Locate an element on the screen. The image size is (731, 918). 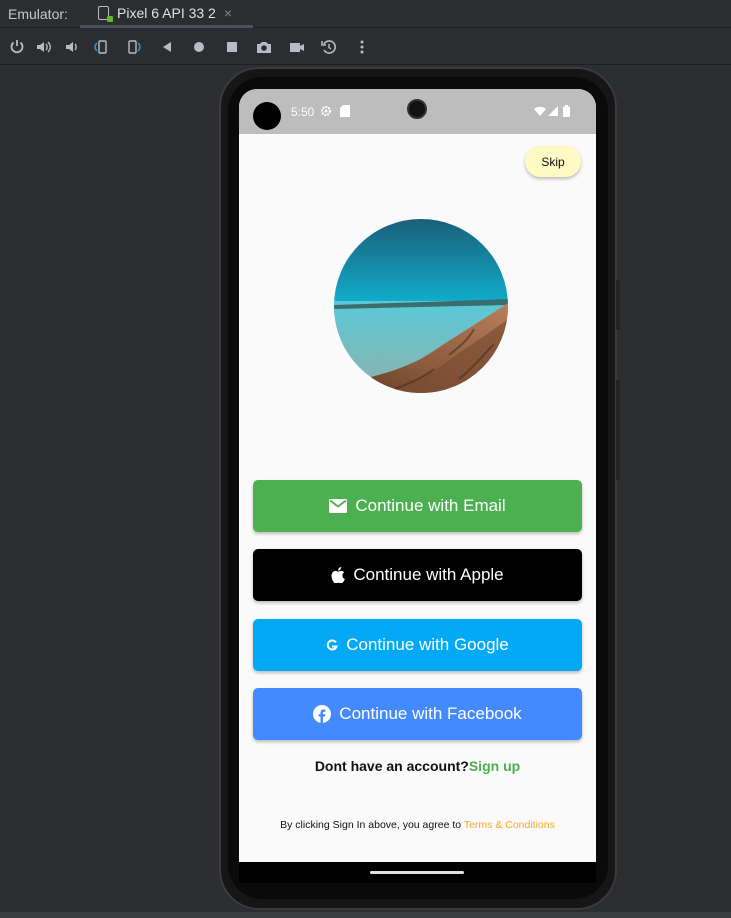
continue-apple-button: Continue with Apple is located at coordinates (417, 575).